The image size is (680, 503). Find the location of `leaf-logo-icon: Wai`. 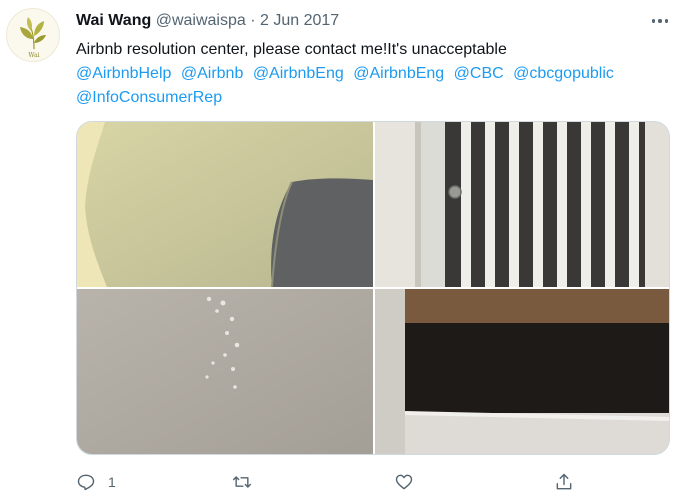

leaf-logo-icon: Wai is located at coordinates (33, 38).